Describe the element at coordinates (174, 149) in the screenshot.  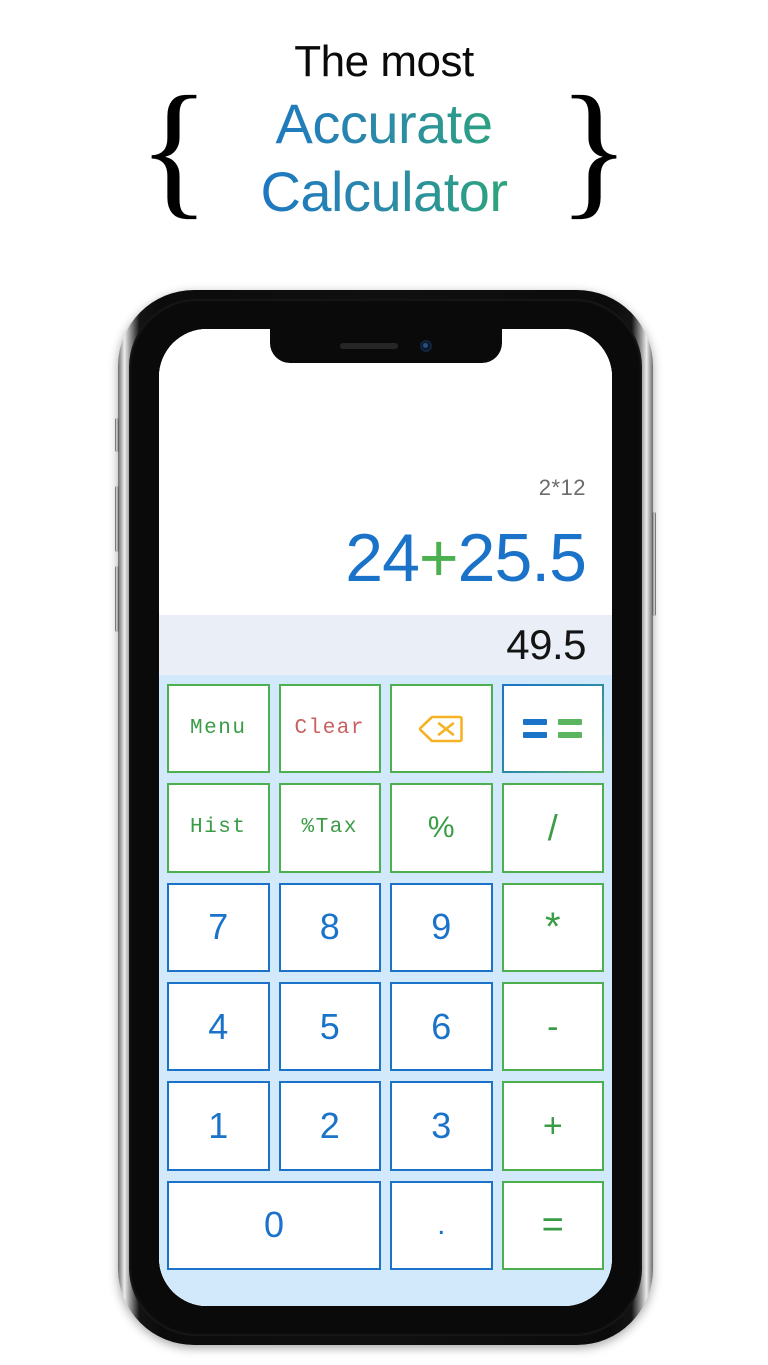
I see `left-brace-icon: {` at that location.